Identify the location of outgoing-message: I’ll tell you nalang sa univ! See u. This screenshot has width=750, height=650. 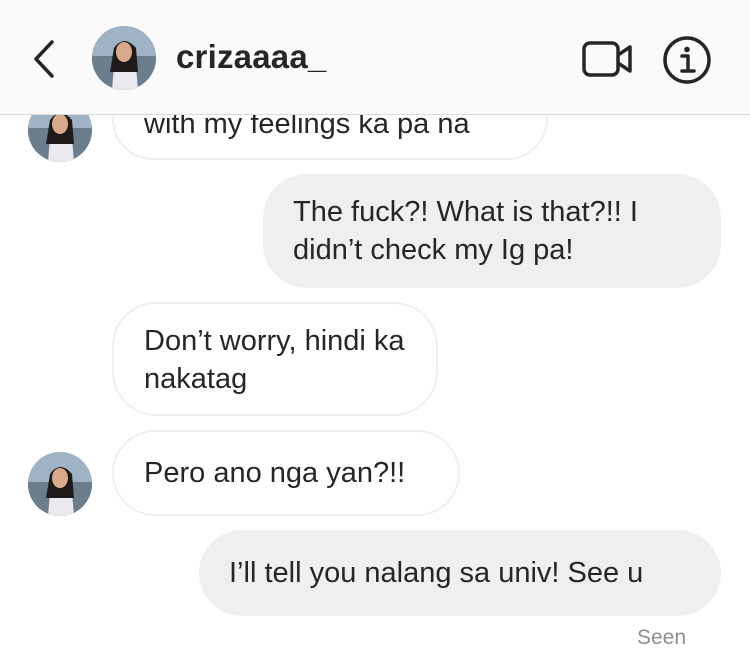
(460, 573).